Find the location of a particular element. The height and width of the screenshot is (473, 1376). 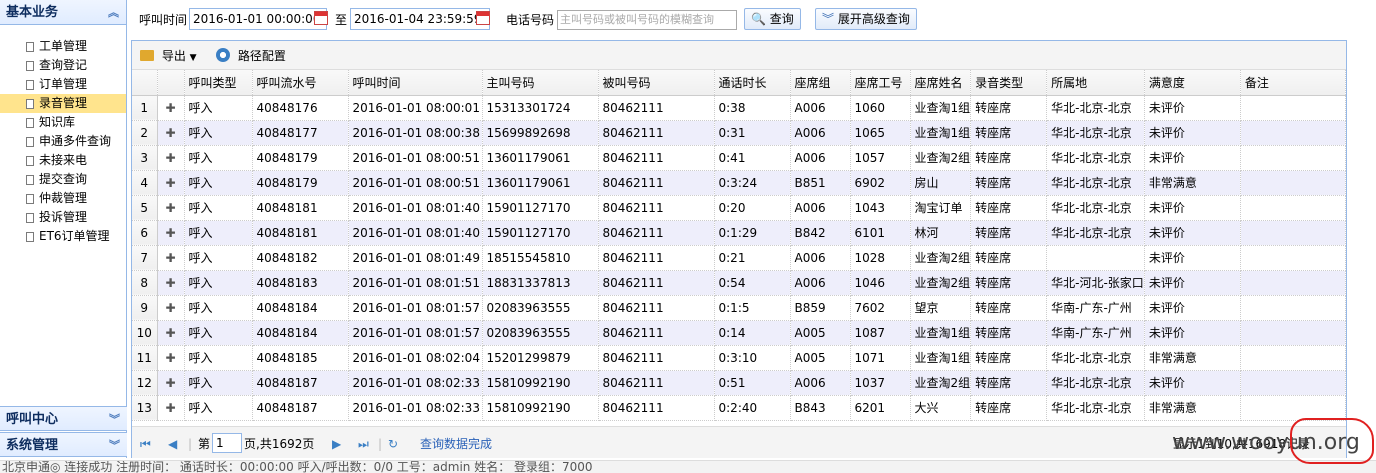

column-header: 通话时长 is located at coordinates (752, 83).